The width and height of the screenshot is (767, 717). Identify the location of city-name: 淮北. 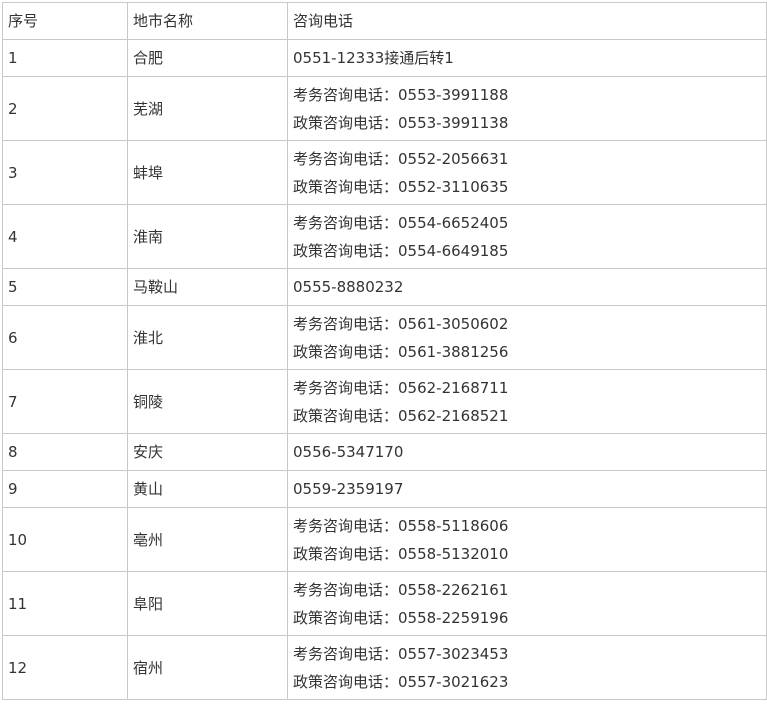
(207, 337).